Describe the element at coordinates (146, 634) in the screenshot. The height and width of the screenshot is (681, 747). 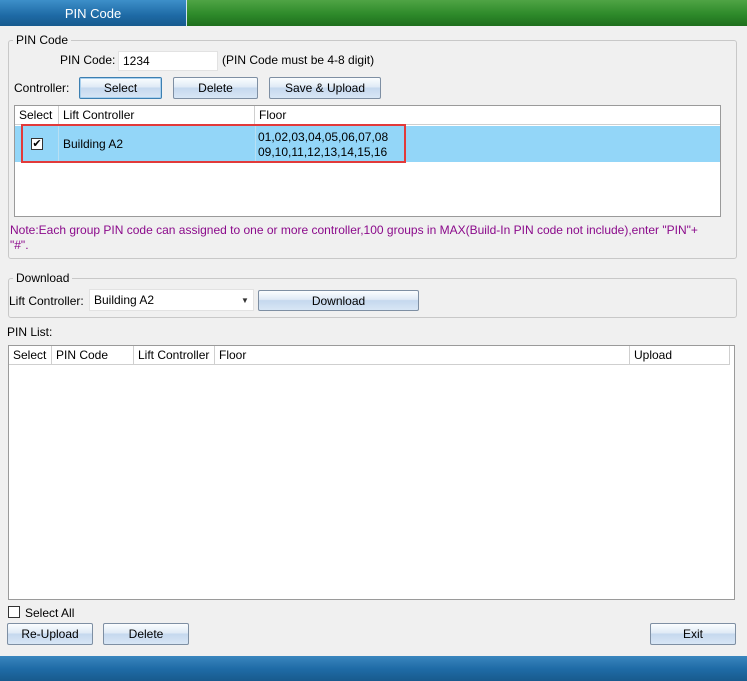
I see `delete-button: Delete` at that location.